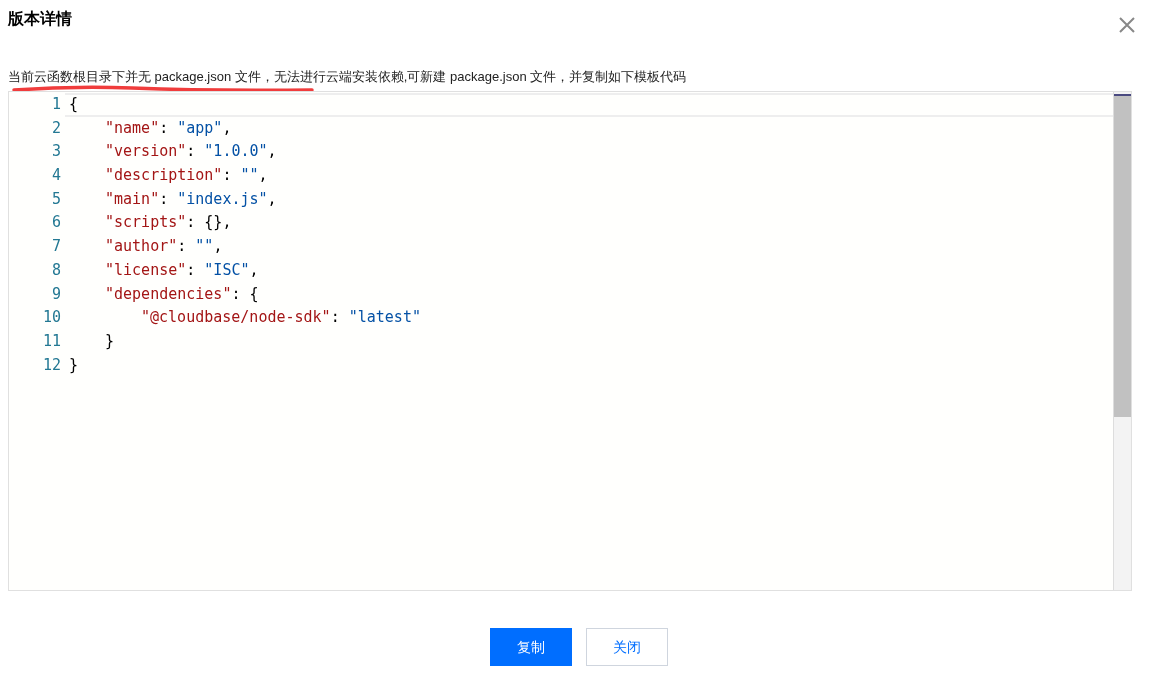 This screenshot has width=1158, height=696. Describe the element at coordinates (182, 294) in the screenshot. I see `code-line: "dependencies": {` at that location.